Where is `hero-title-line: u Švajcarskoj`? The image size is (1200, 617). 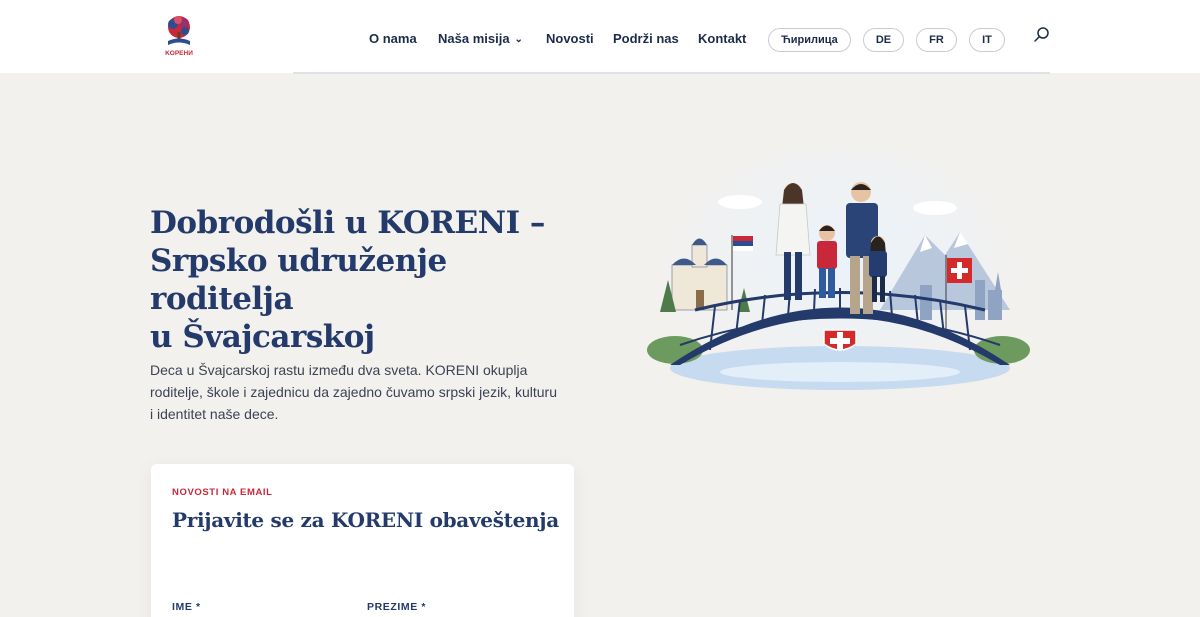
hero-title-line: u Švajcarskoj is located at coordinates (262, 337).